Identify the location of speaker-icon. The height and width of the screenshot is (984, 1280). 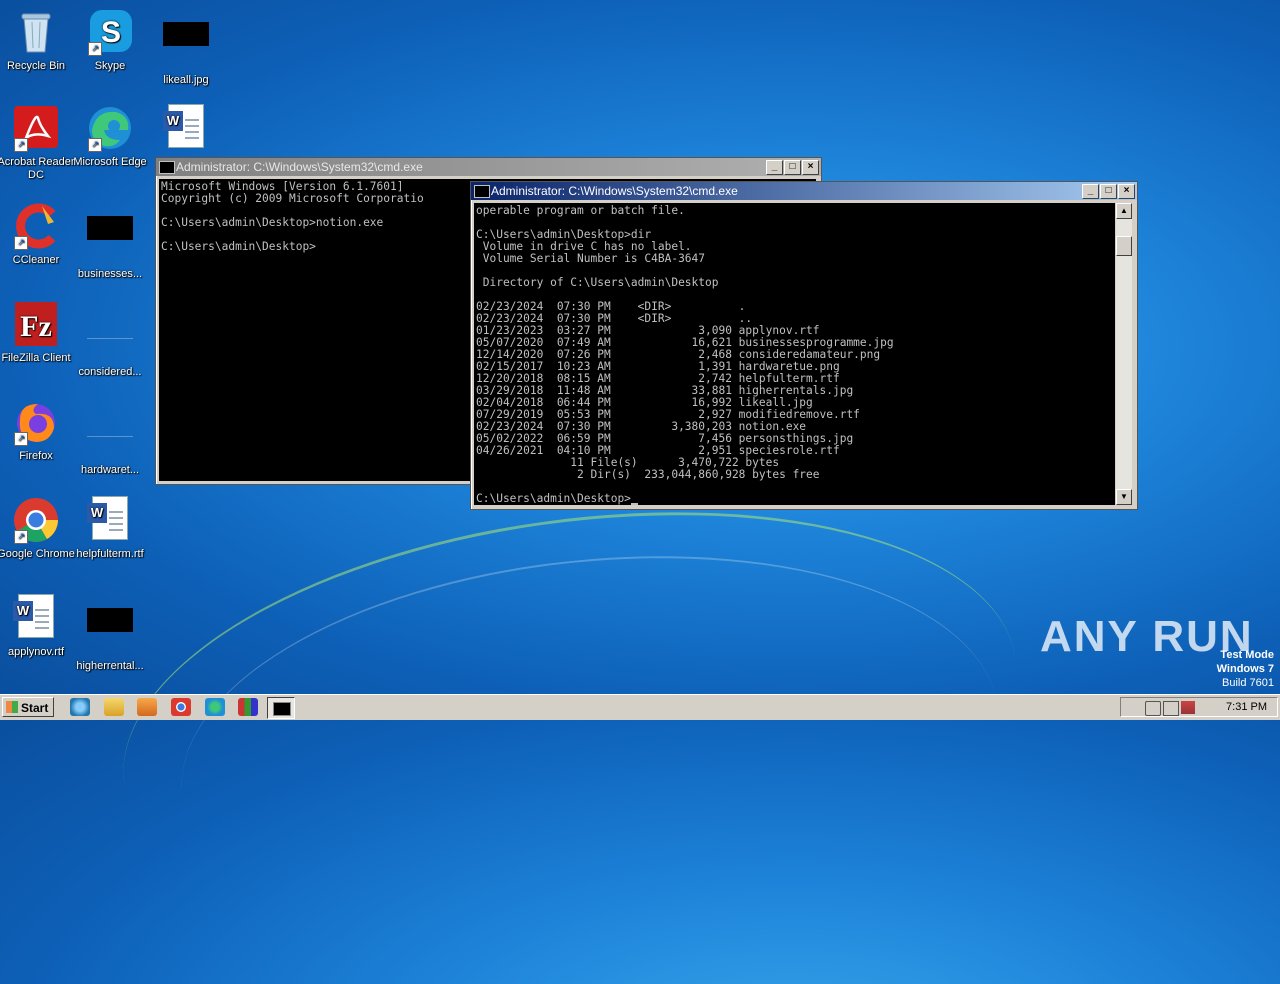
(1153, 708).